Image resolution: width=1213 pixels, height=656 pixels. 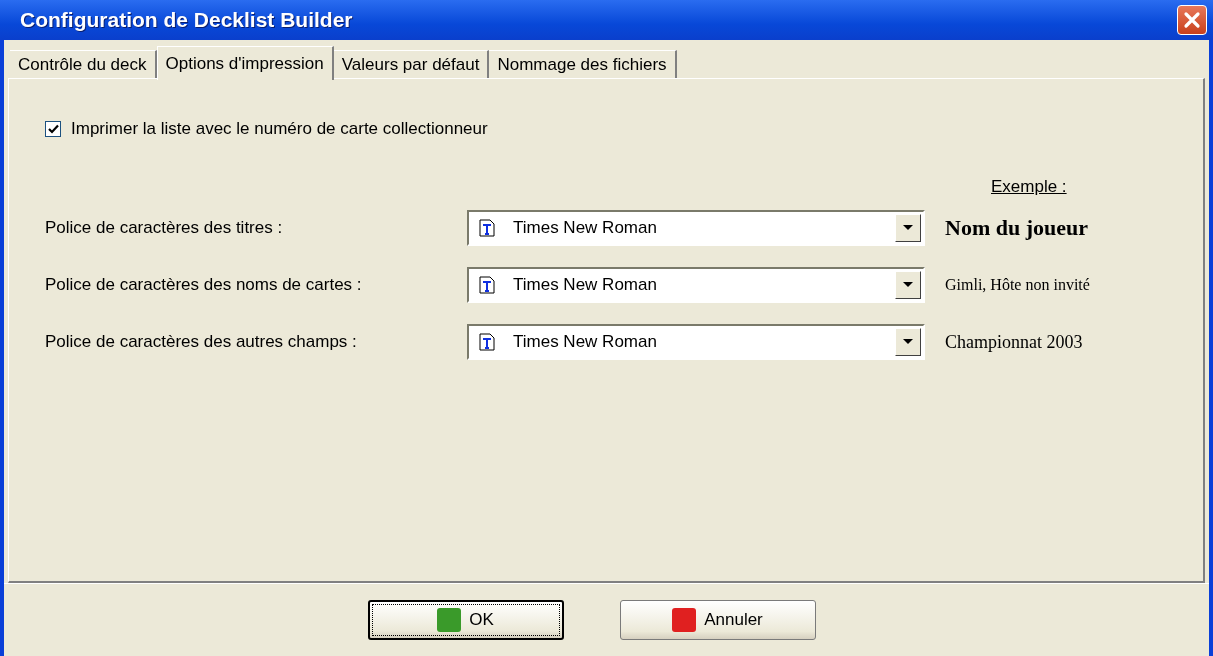 What do you see at coordinates (164, 228) in the screenshot?
I see `font-label: Police de caractères des titres :` at bounding box center [164, 228].